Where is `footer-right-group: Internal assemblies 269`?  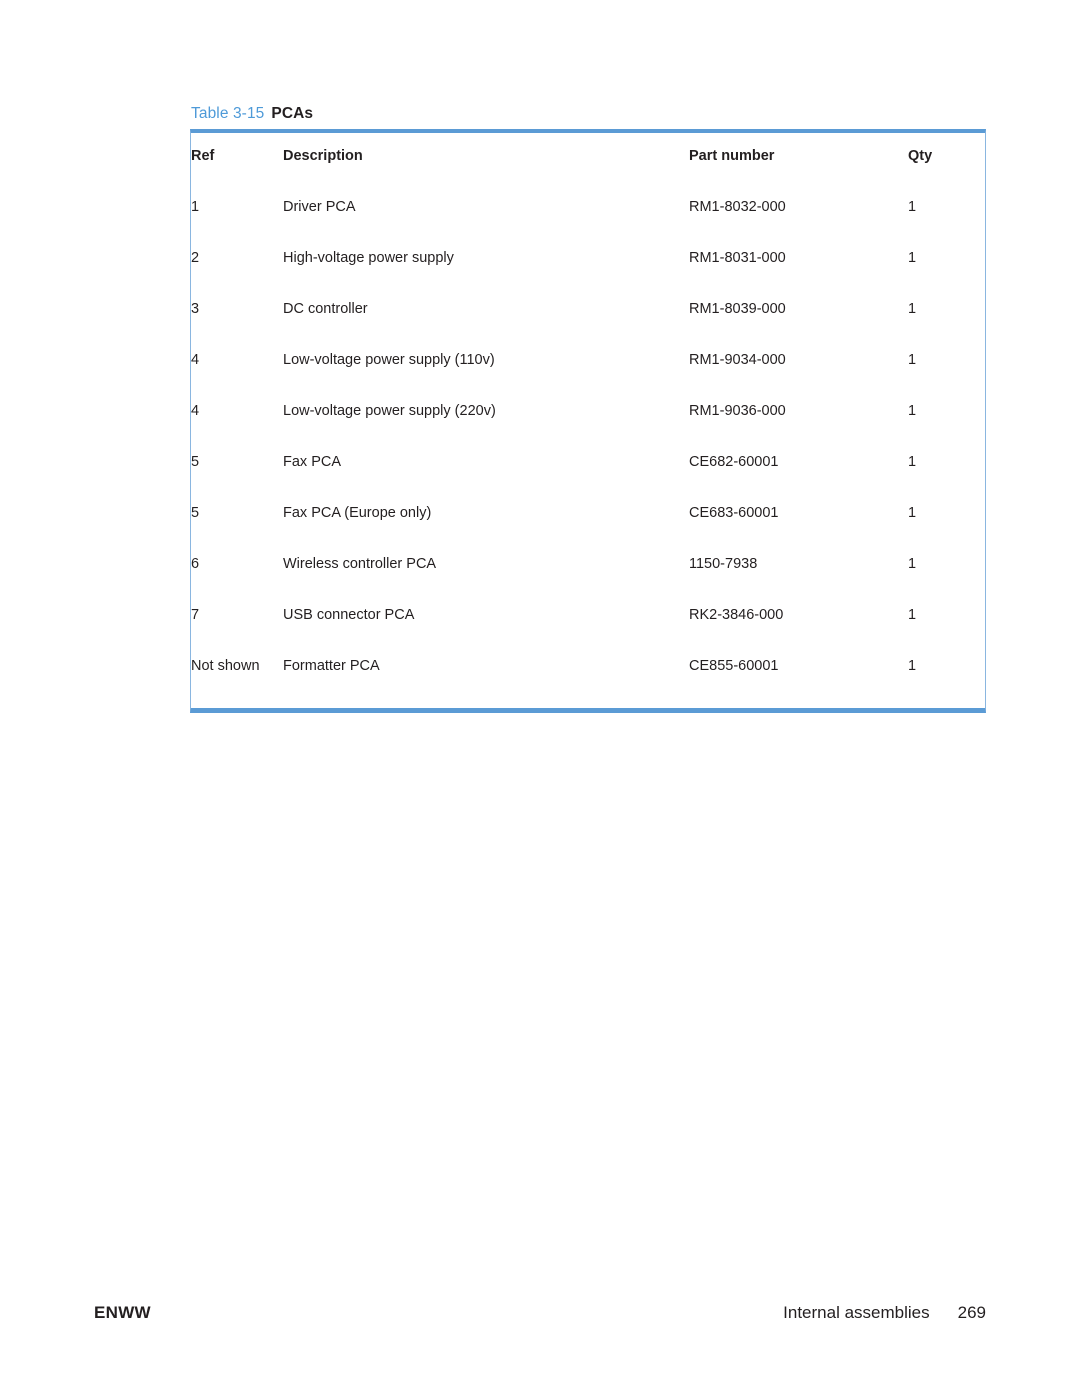 footer-right-group: Internal assemblies 269 is located at coordinates (884, 1313).